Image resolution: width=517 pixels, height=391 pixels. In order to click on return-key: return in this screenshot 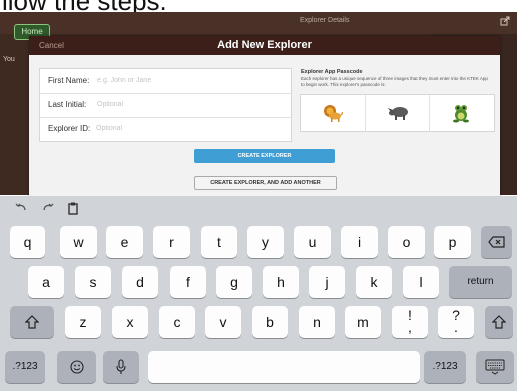, I will do `click(480, 282)`.